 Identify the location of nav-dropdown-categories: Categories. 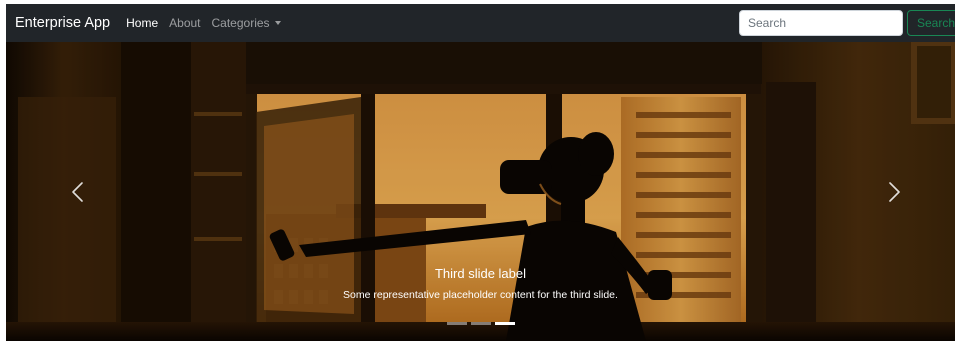
(246, 23).